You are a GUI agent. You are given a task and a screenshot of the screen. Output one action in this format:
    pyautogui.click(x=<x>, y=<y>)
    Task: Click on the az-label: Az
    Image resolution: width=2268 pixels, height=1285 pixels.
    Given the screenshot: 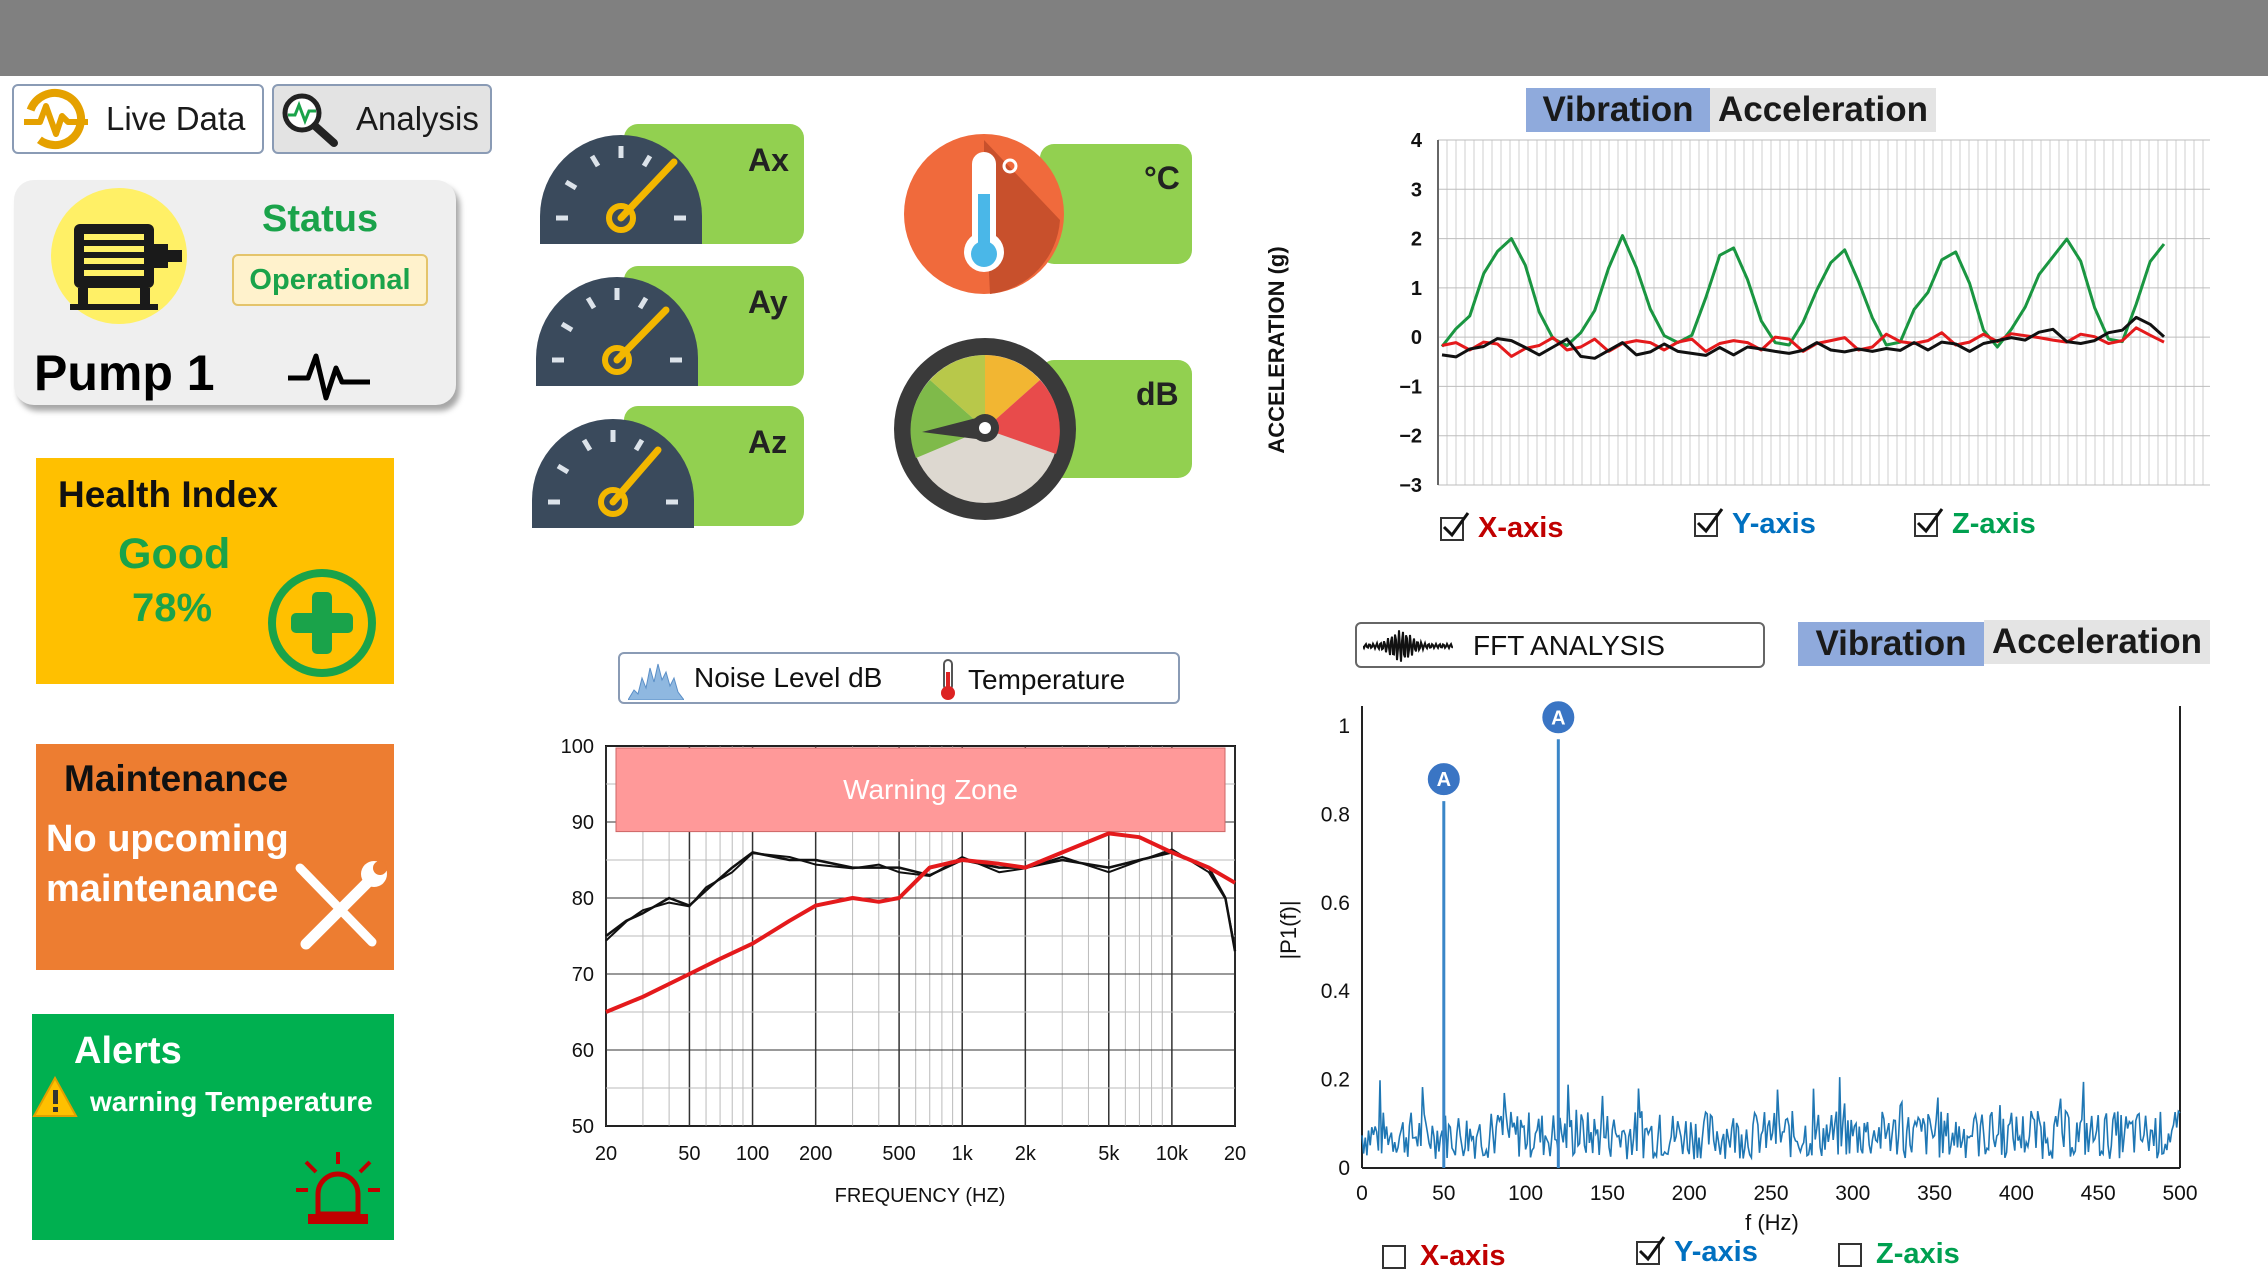 What is the action you would take?
    pyautogui.click(x=768, y=442)
    